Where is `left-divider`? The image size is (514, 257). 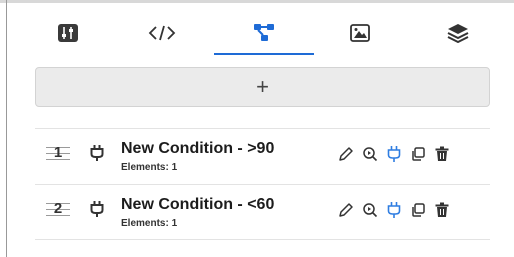
left-divider is located at coordinates (6, 128).